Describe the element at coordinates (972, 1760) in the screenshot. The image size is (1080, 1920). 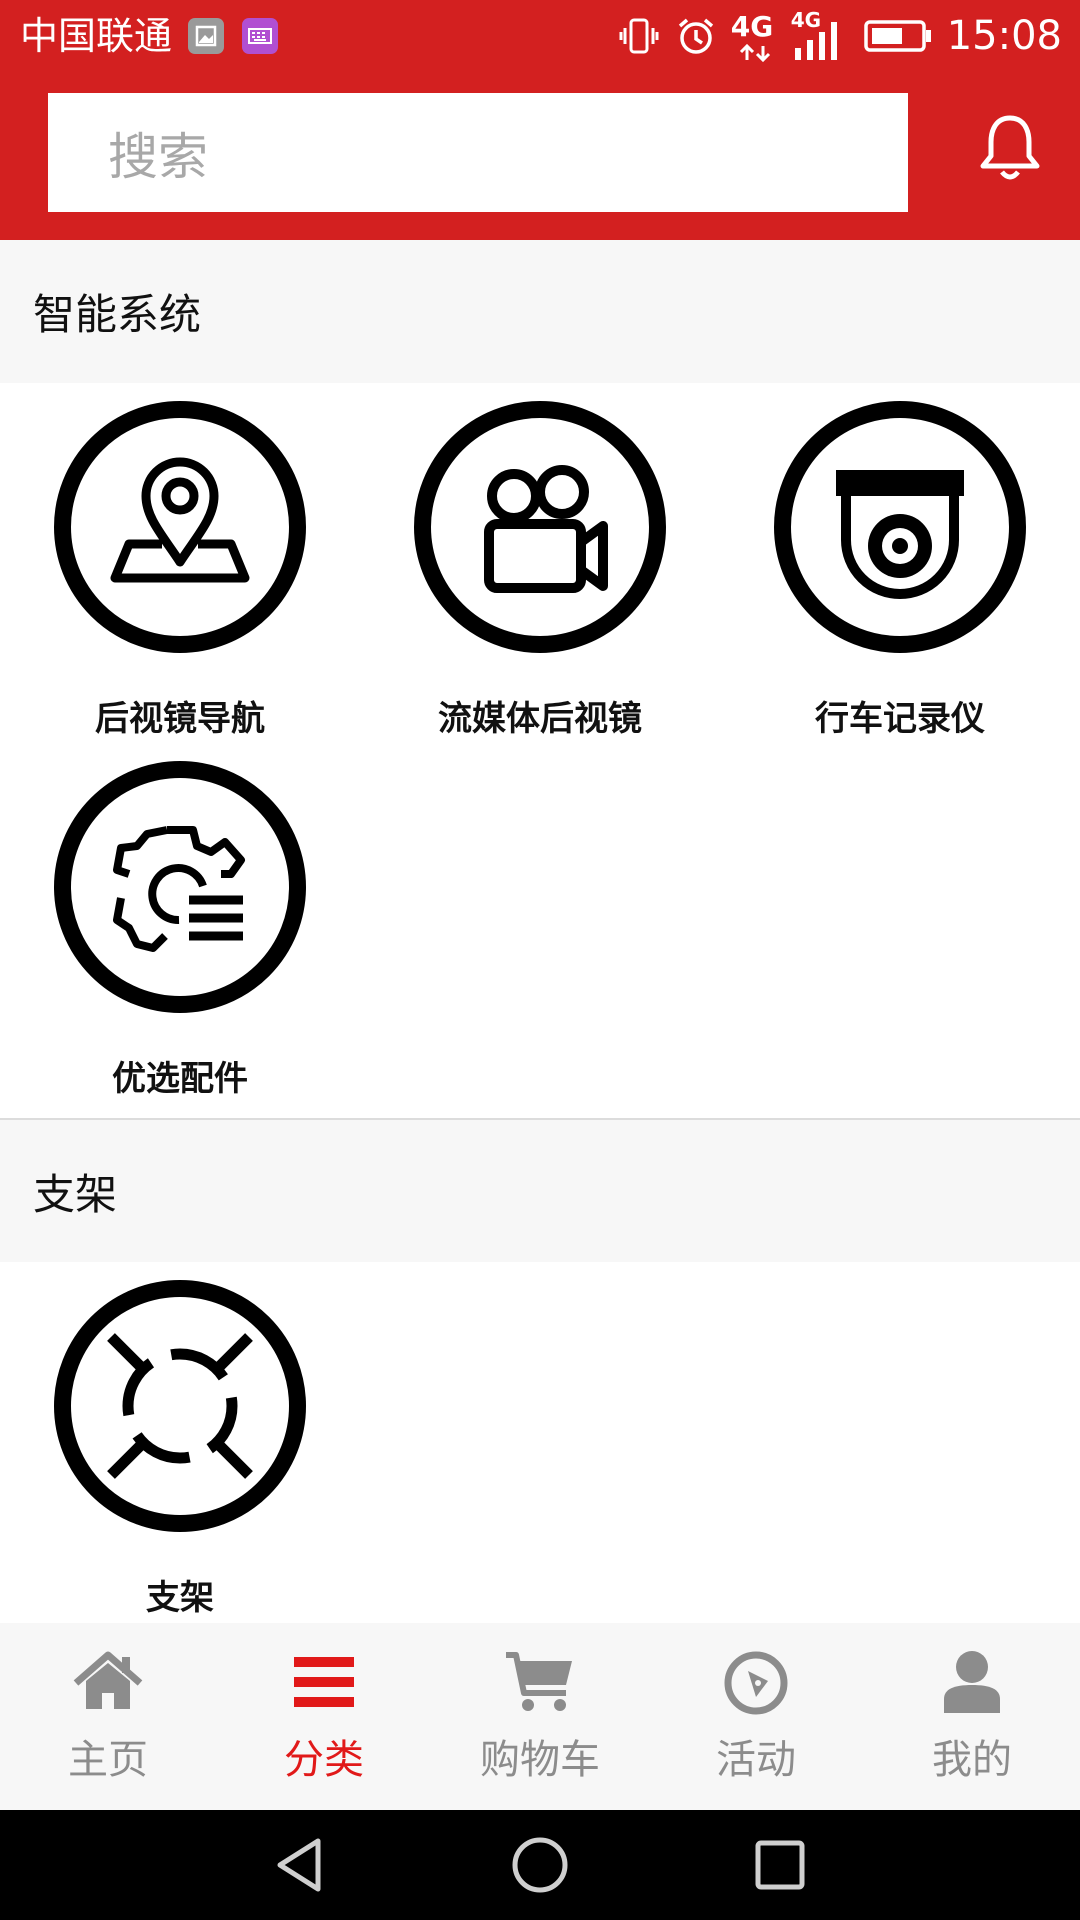
I see `tab-label: 我的` at that location.